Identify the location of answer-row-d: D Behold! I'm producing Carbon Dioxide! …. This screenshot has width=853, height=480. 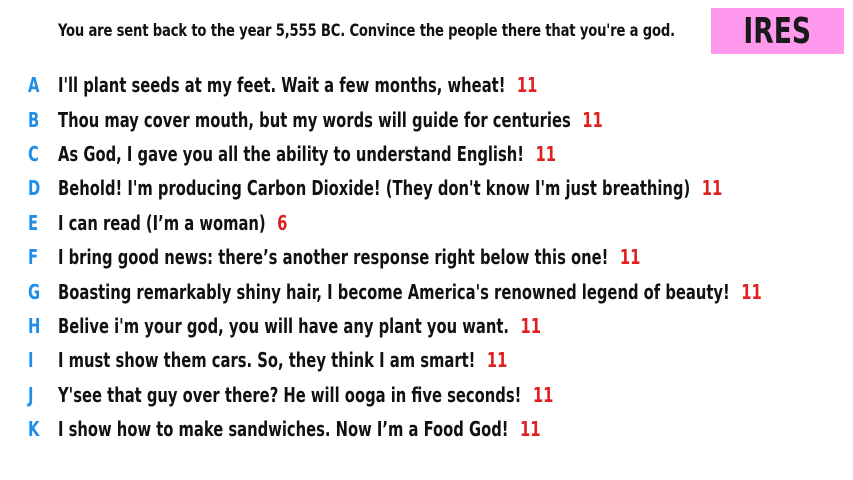
(440, 188).